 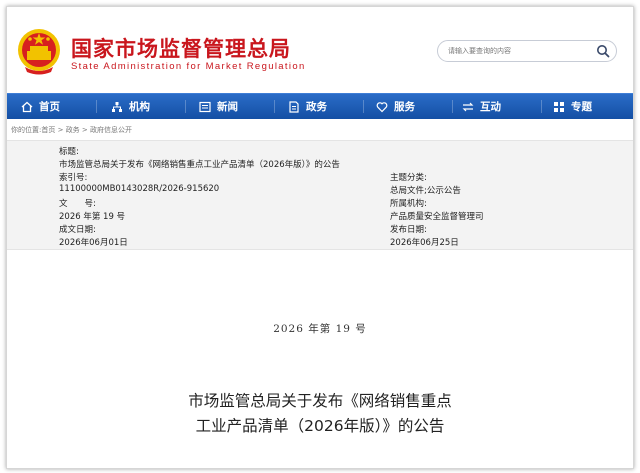 I want to click on search-input, so click(x=518, y=51).